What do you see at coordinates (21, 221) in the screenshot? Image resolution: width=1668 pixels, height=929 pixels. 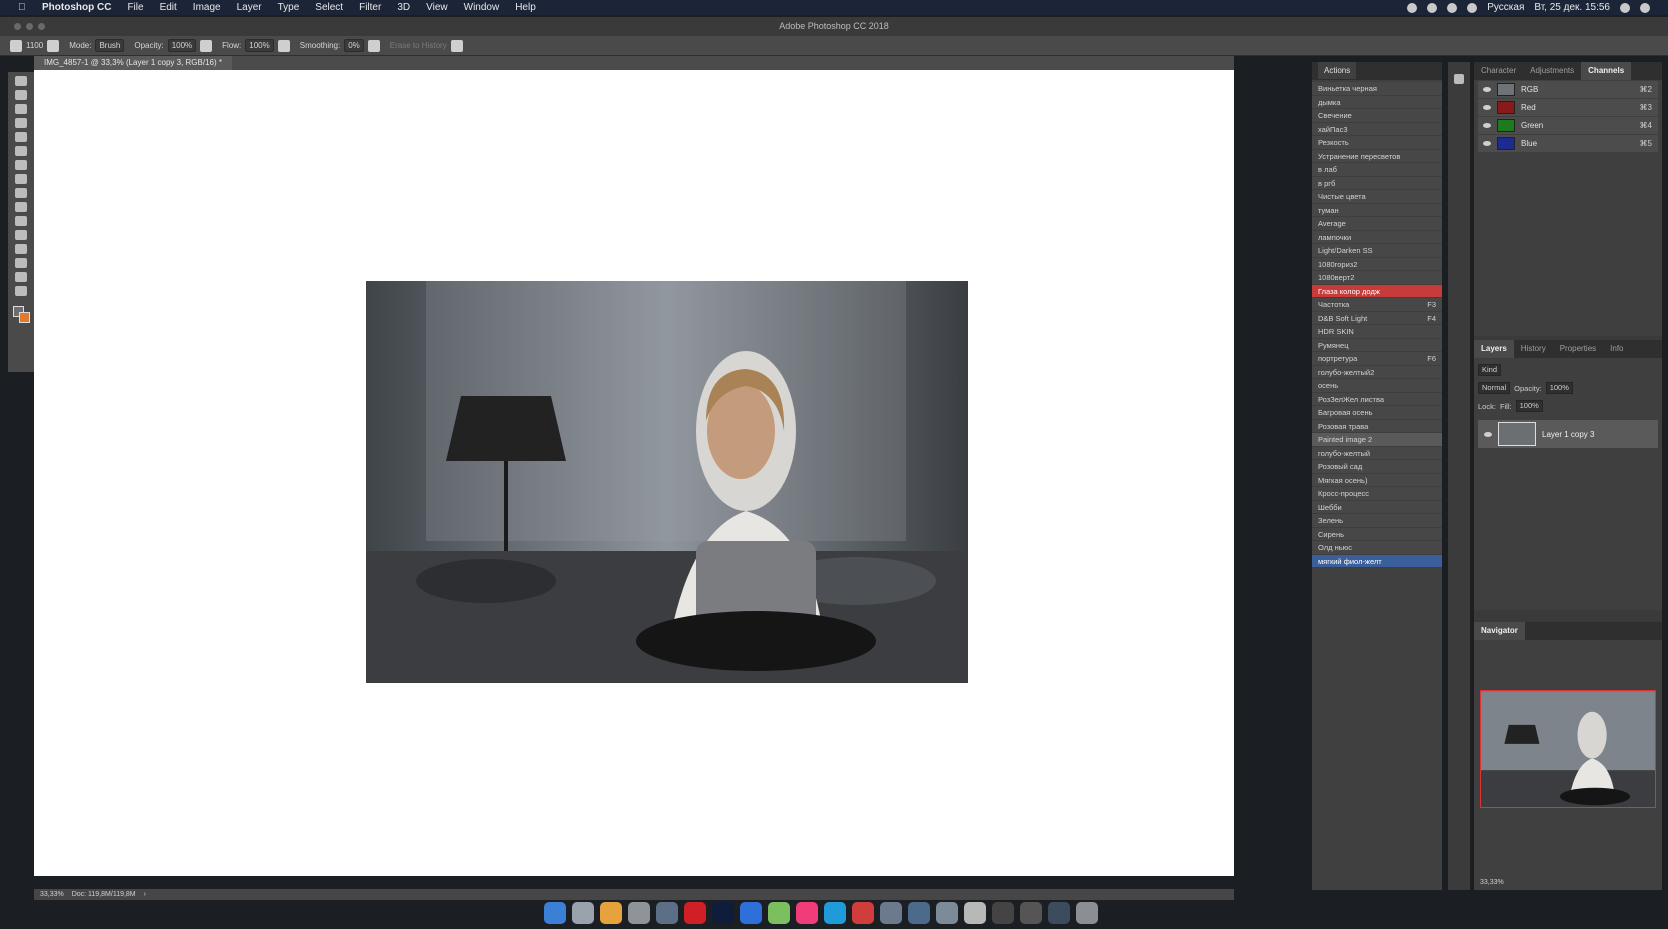 I see `gradient-tool-icon` at bounding box center [21, 221].